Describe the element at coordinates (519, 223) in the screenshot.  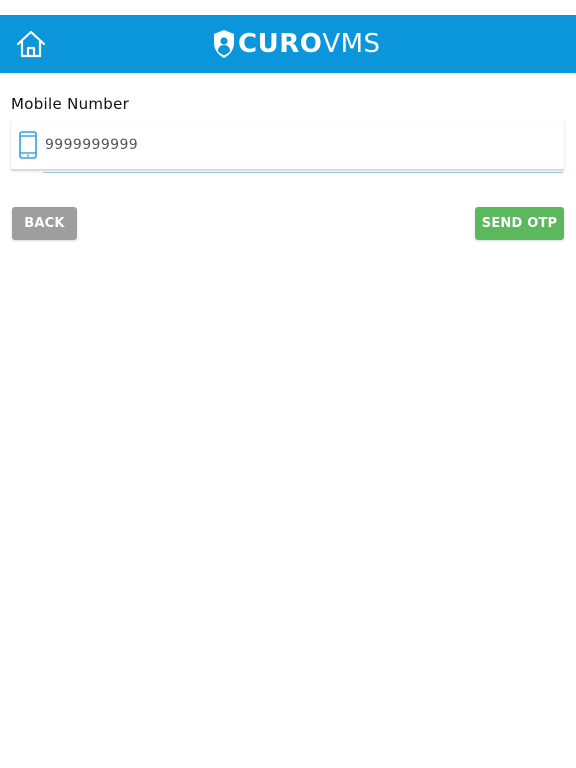
I see `send-otp-button: SEND OTP` at that location.